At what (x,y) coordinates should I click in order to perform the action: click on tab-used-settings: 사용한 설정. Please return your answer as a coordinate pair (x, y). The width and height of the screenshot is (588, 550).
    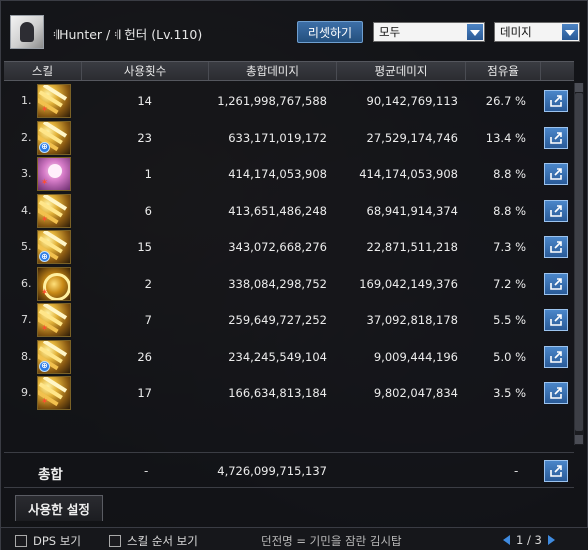
    Looking at the image, I should click on (59, 508).